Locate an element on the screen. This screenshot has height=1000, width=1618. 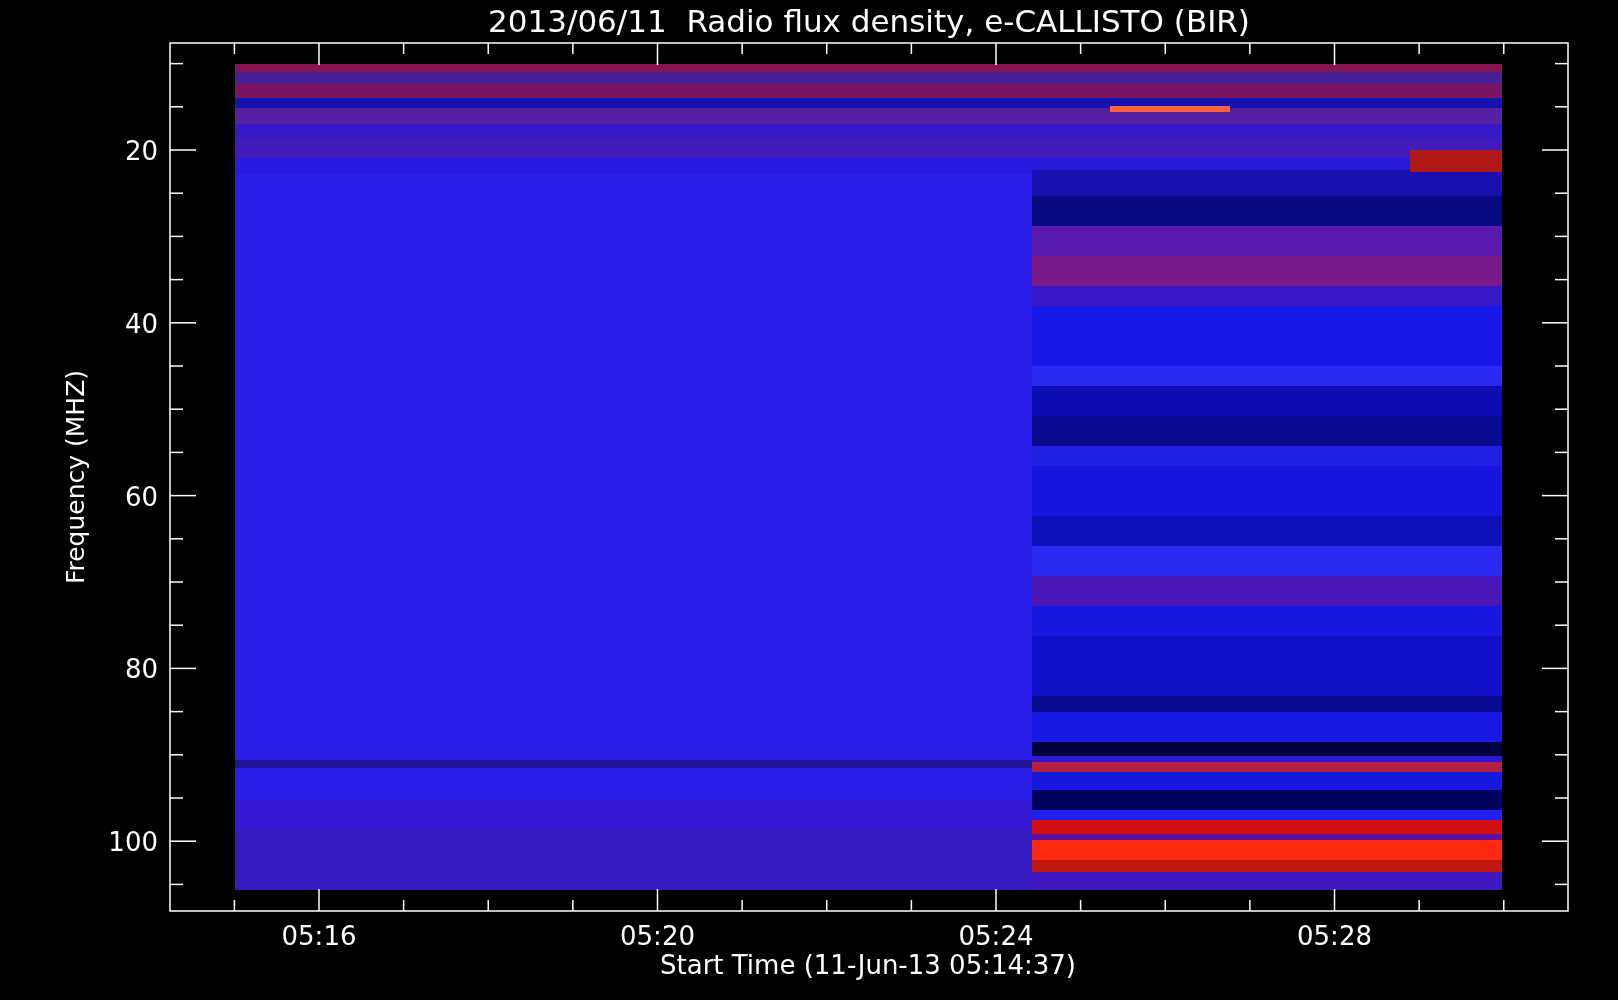
x-tick-label: 05:24 is located at coordinates (996, 936).